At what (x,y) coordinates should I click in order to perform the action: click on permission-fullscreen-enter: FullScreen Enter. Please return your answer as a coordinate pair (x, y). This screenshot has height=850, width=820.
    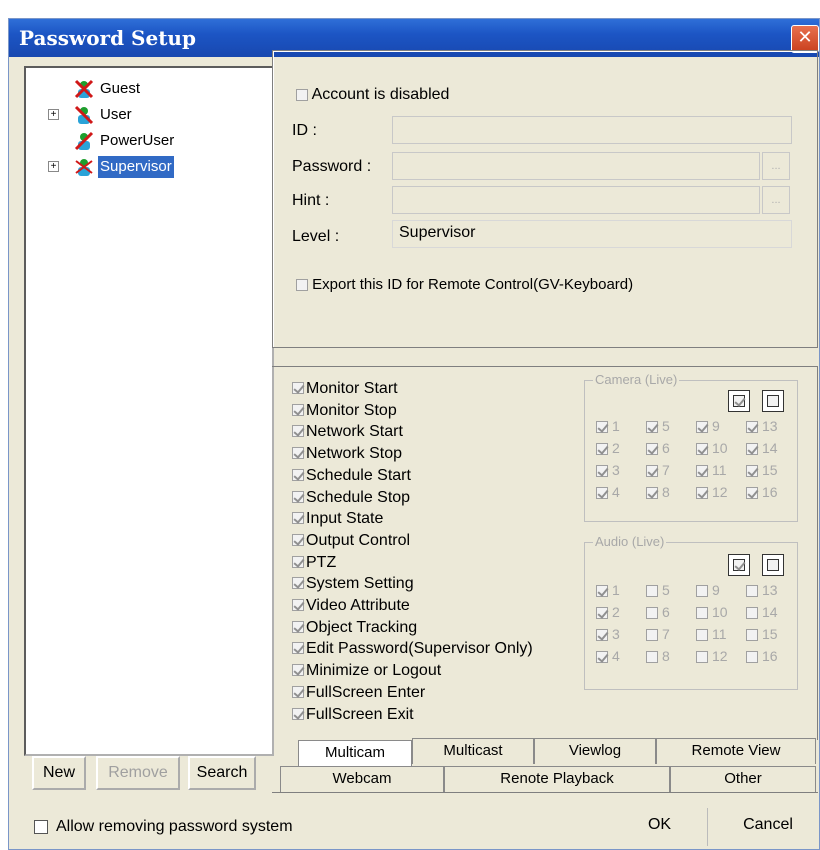
    Looking at the image, I should click on (358, 693).